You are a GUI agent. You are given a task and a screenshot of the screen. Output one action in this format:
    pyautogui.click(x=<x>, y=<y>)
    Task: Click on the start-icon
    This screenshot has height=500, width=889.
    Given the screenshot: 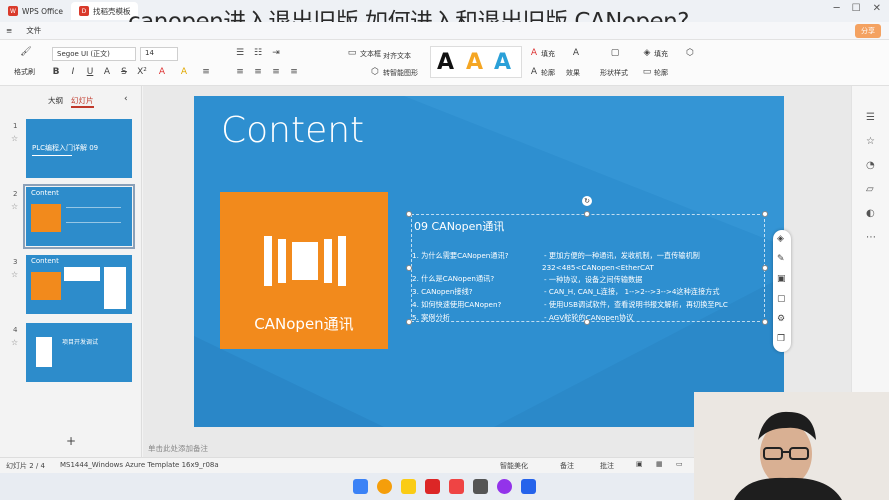 What is the action you would take?
    pyautogui.click(x=360, y=486)
    